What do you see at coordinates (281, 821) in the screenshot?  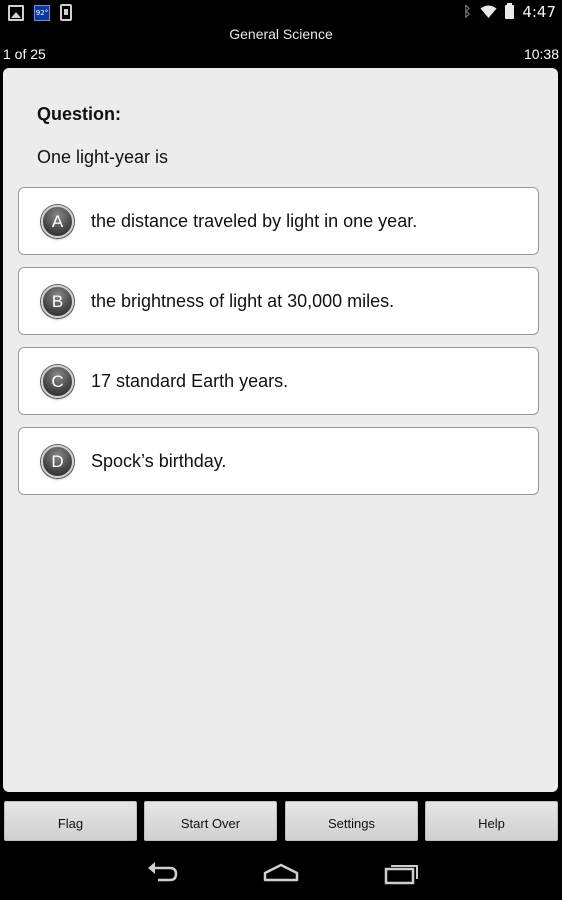 I see `bottom-toolbar: Flag Start Over Settings Help` at bounding box center [281, 821].